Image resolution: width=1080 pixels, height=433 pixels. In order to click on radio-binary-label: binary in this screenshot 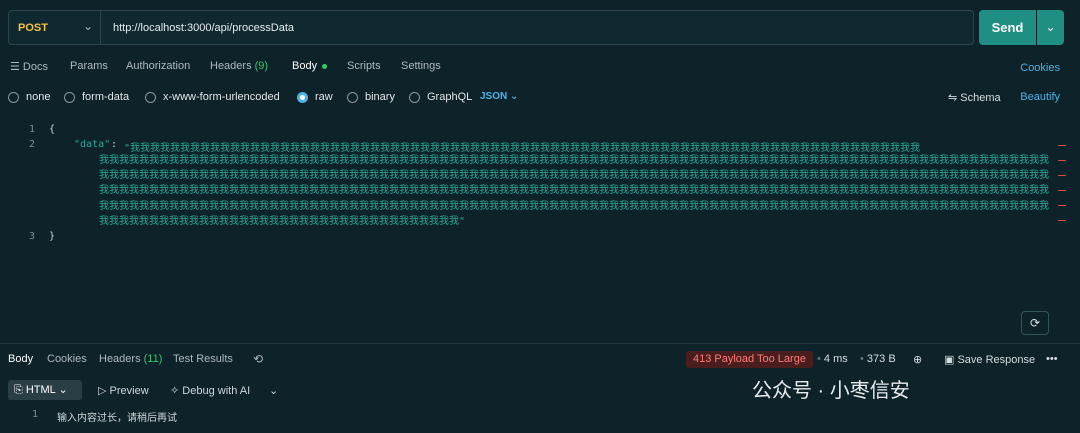, I will do `click(380, 97)`.